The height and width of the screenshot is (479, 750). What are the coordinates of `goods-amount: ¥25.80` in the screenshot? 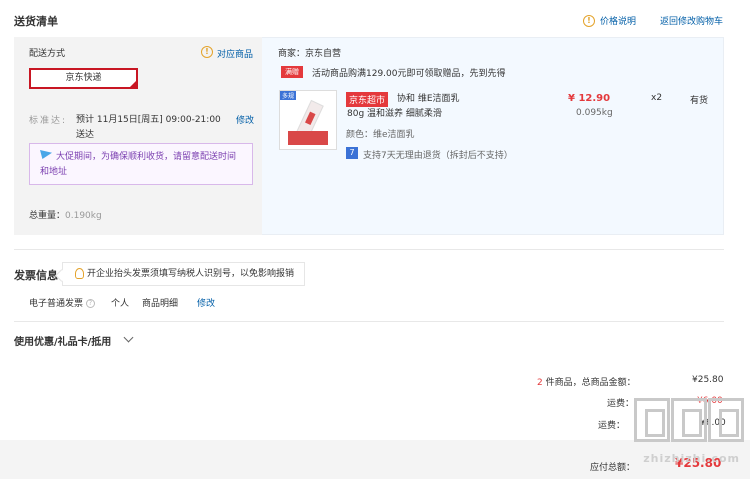 It's located at (708, 380).